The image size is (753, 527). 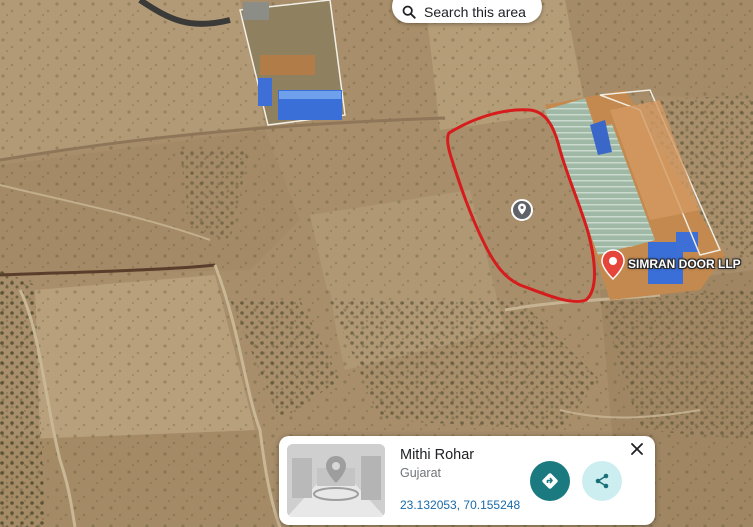 I want to click on directions-button, so click(x=550, y=481).